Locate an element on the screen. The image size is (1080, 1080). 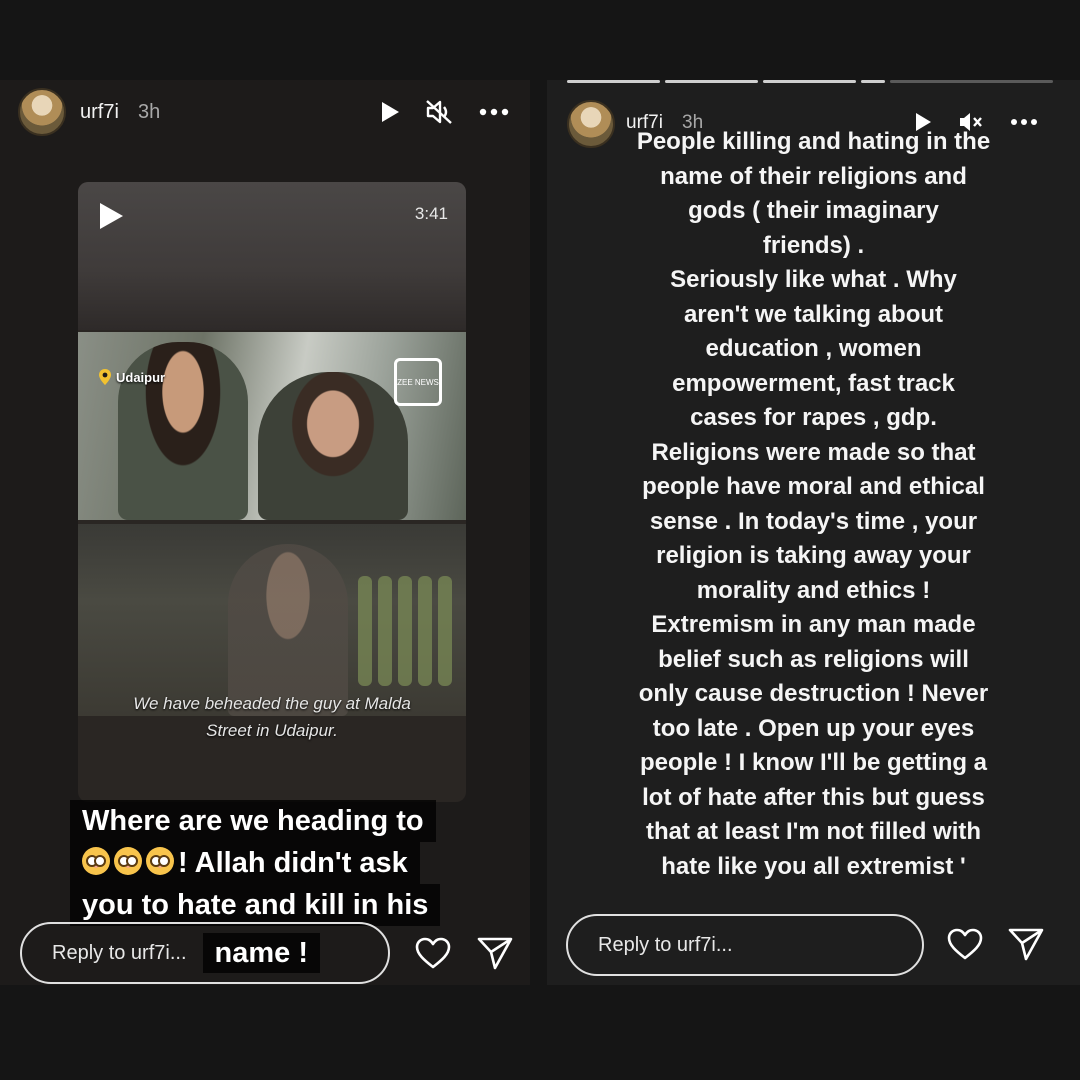
location-tag: Udaipur is located at coordinates (131, 377).